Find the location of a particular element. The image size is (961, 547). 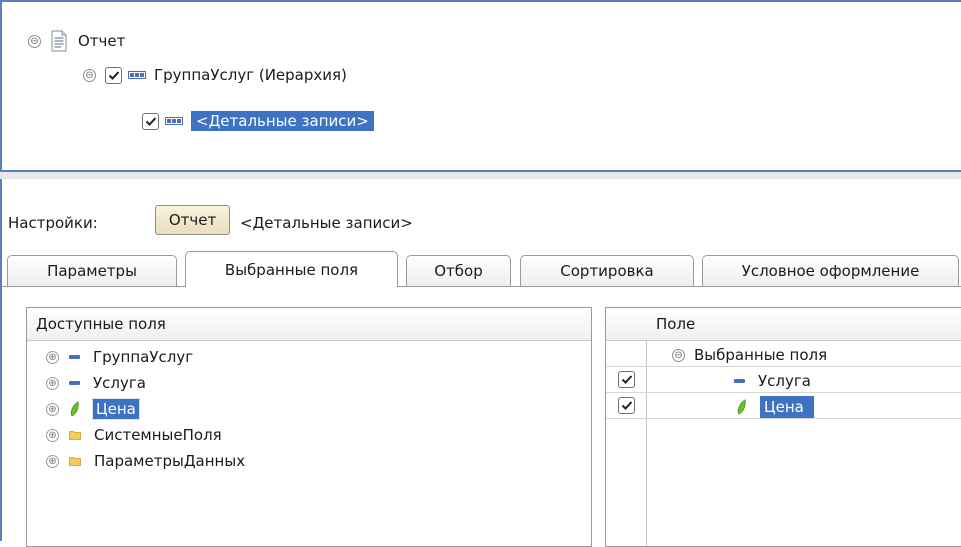

tab-sorting: Сортировка is located at coordinates (607, 270).